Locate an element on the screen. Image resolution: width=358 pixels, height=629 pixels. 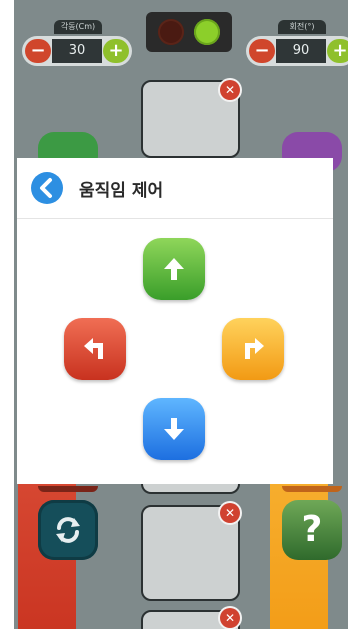
red-command-button is located at coordinates (68, 489).